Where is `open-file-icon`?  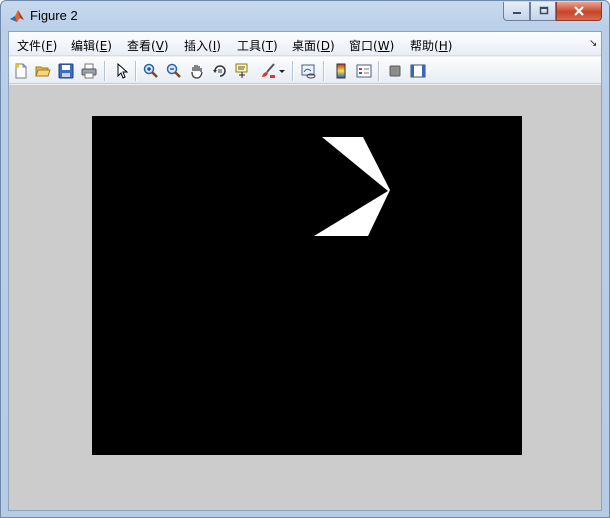 open-file-icon is located at coordinates (43, 71).